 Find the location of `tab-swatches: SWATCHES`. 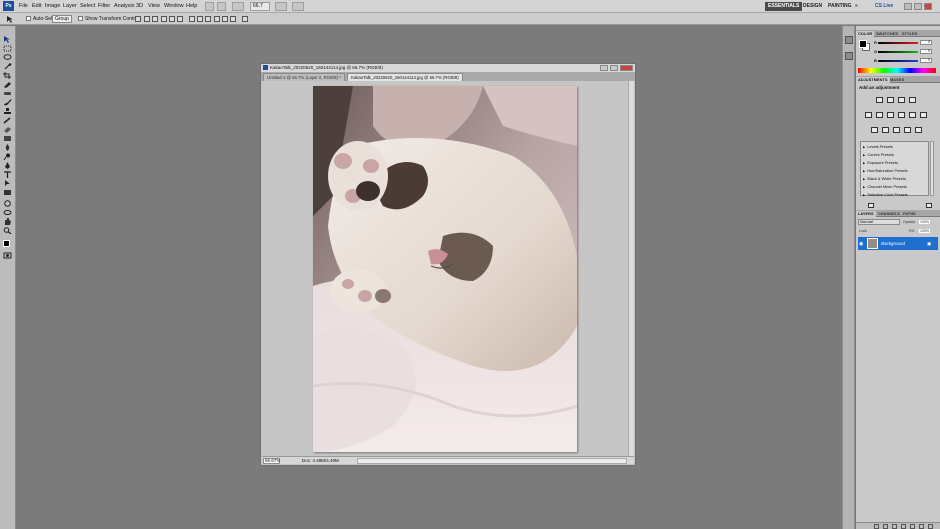

tab-swatches: SWATCHES is located at coordinates (887, 34).